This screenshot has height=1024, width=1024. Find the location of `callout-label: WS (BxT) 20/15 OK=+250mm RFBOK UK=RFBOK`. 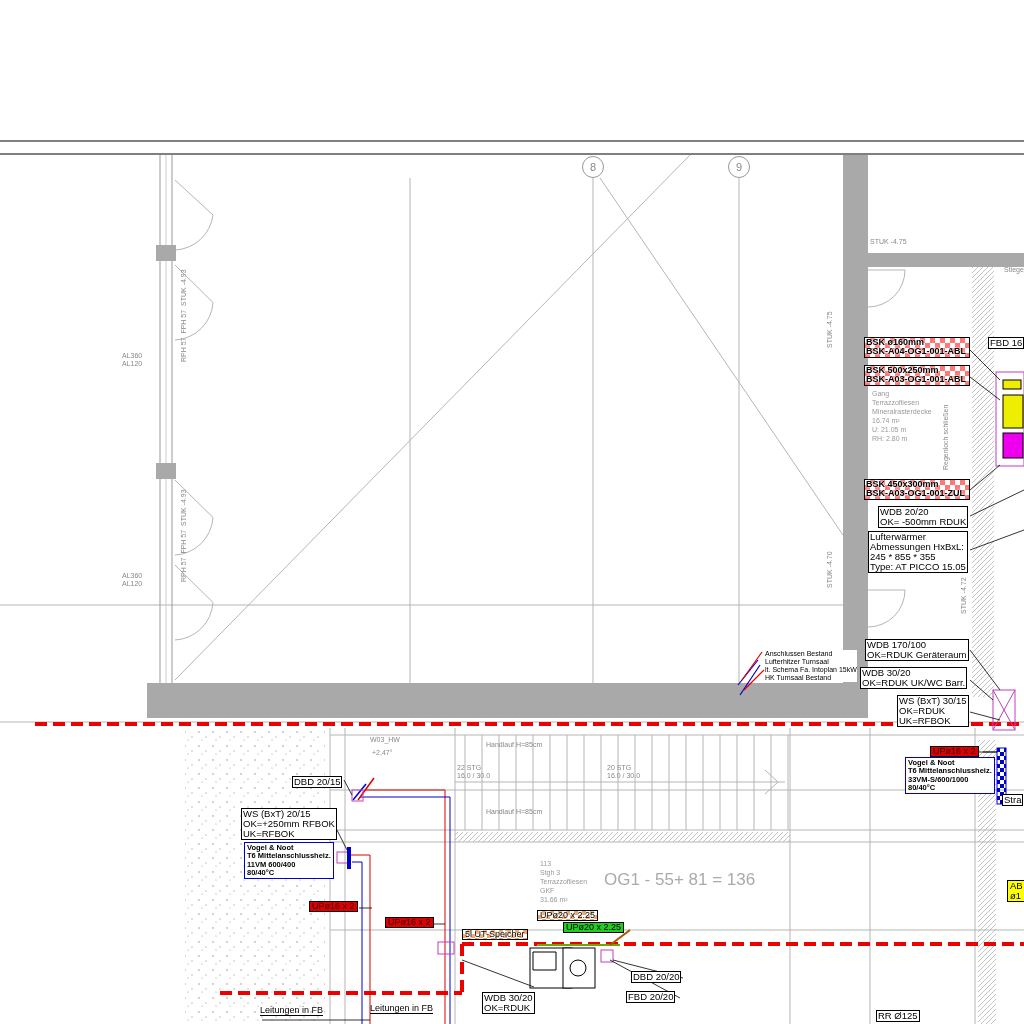

callout-label: WS (BxT) 20/15 OK=+250mm RFBOK UK=RFBOK is located at coordinates (289, 824).